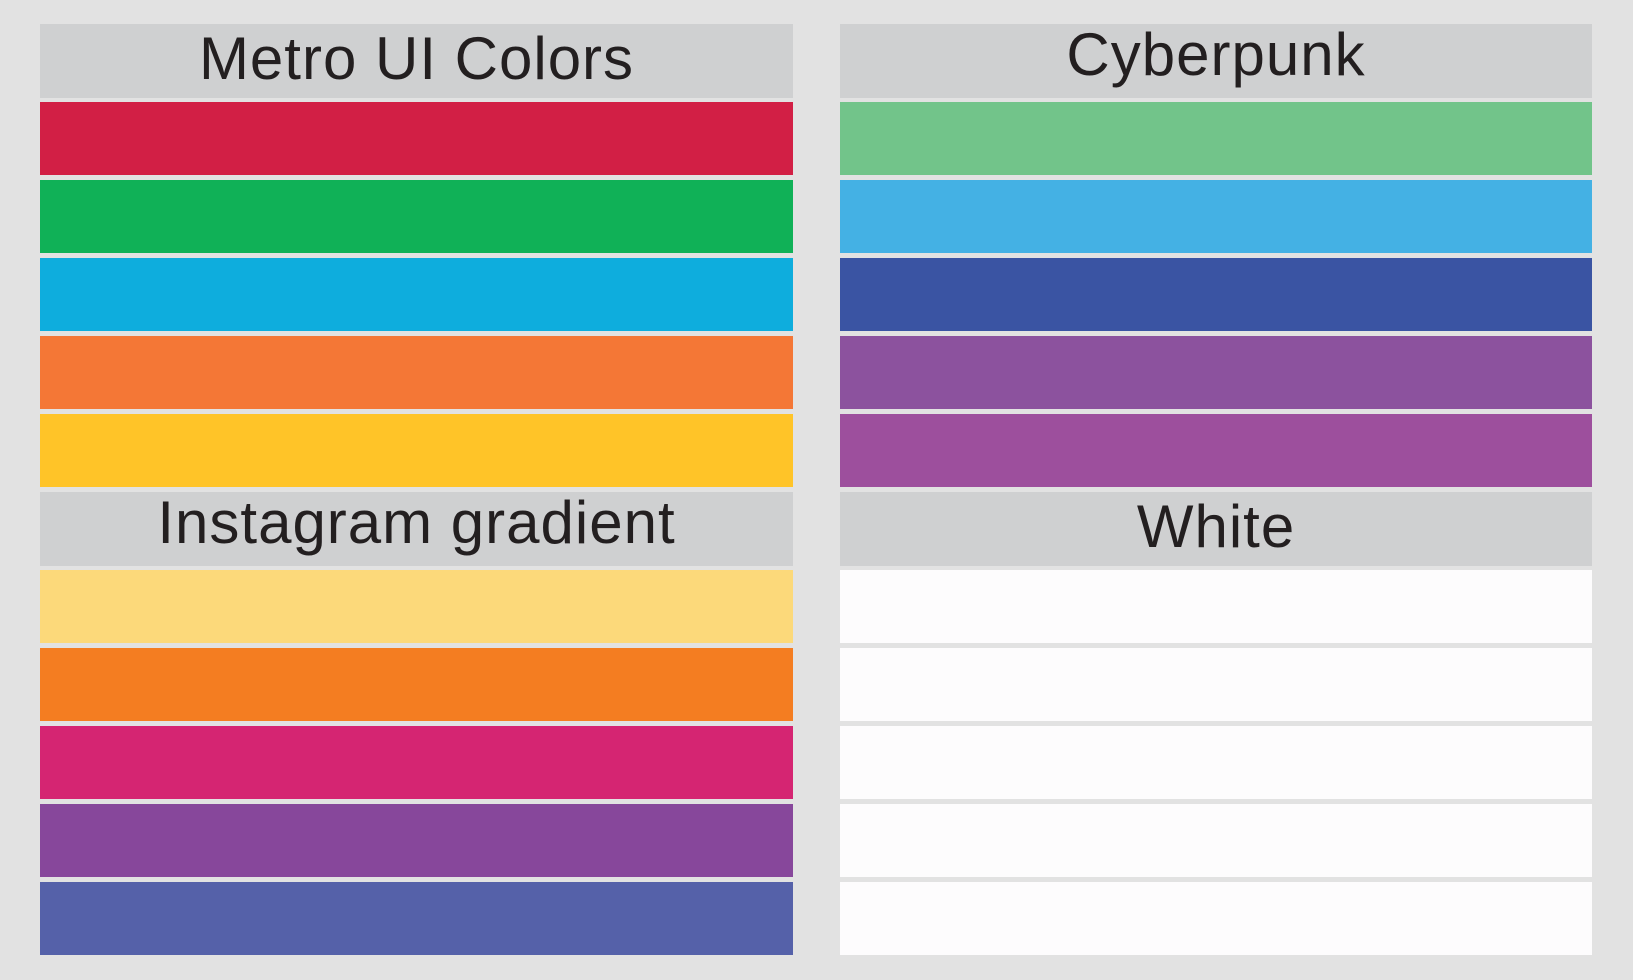 Image resolution: width=1633 pixels, height=980 pixels. Describe the element at coordinates (1216, 54) in the screenshot. I see `palette-title: Cyberpunk` at that location.